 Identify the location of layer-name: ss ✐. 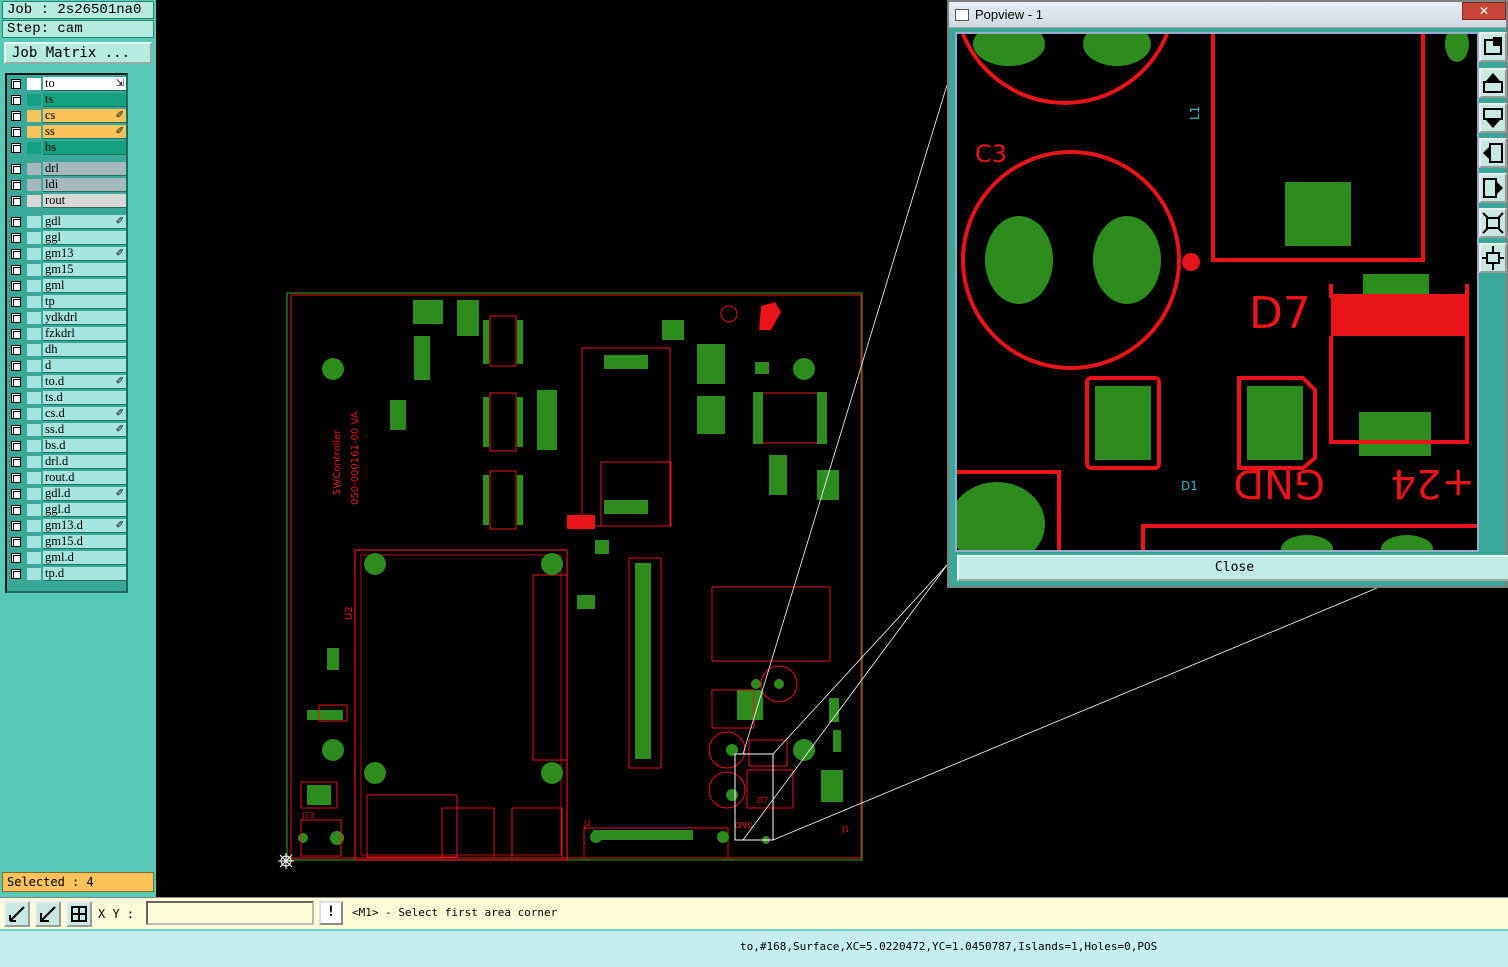
(84, 132).